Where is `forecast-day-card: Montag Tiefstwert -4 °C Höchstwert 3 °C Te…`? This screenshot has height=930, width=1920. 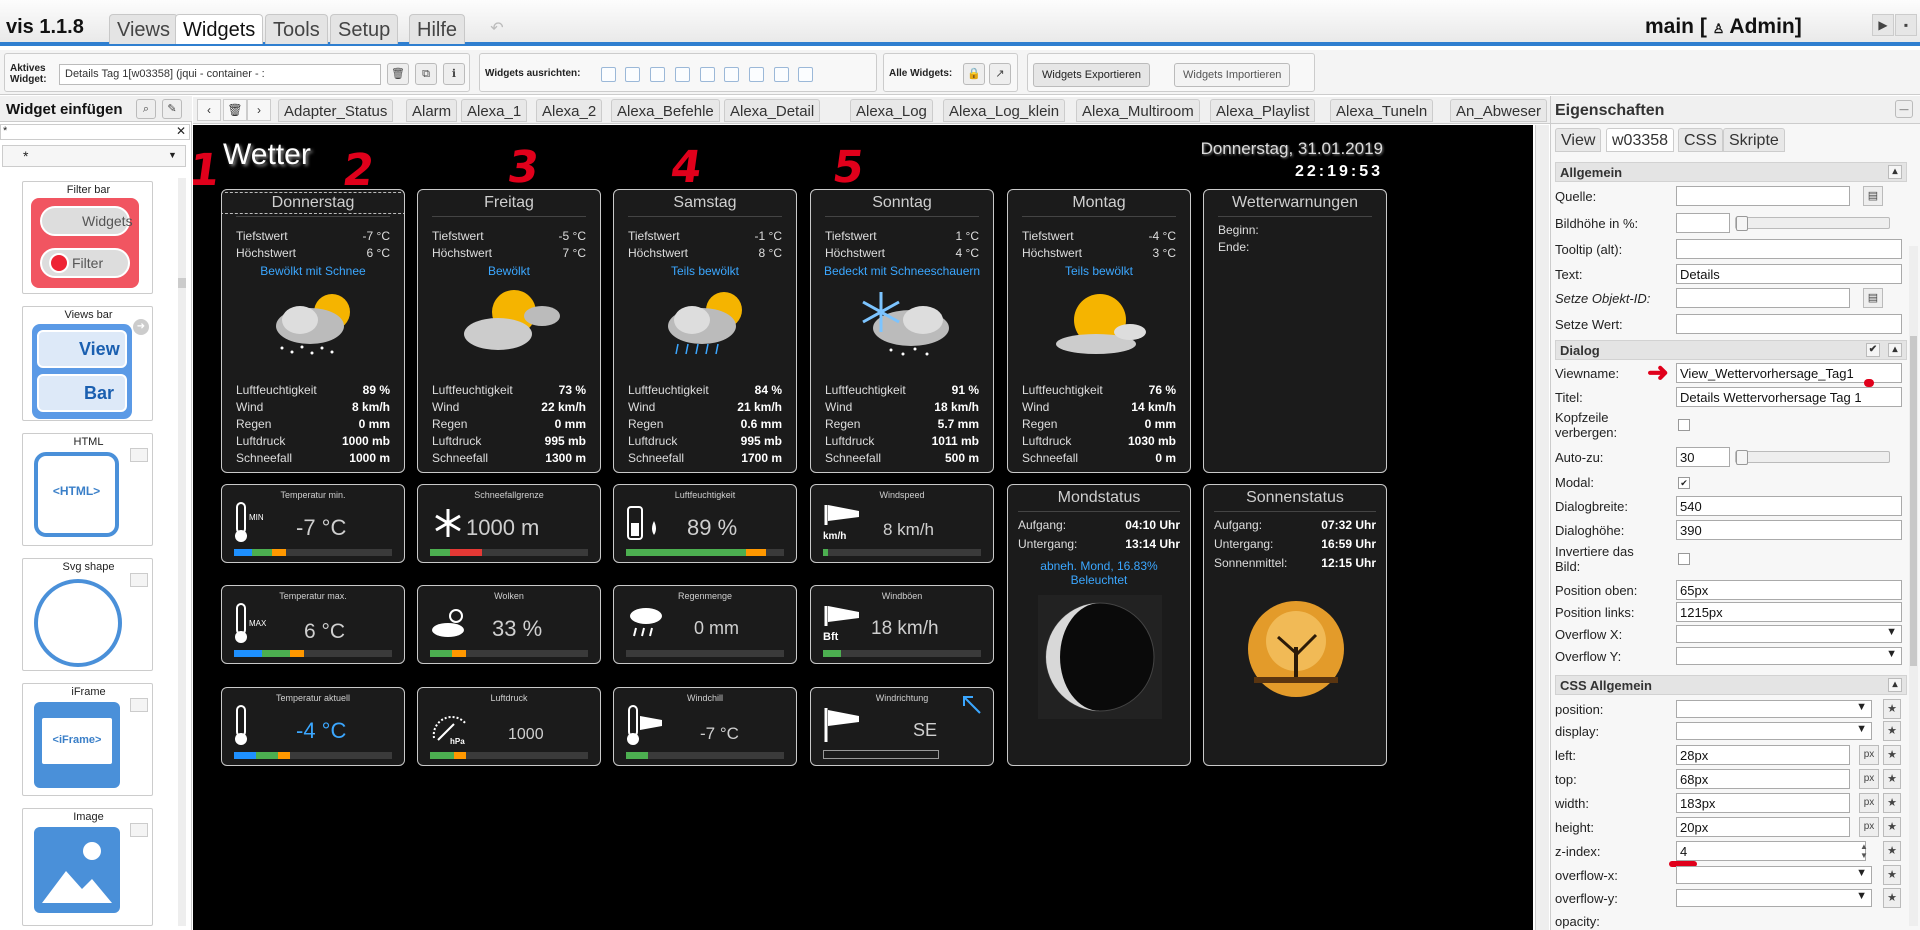
forecast-day-card: Montag Tiefstwert -4 °C Höchstwert 3 °C Te… is located at coordinates (1099, 331).